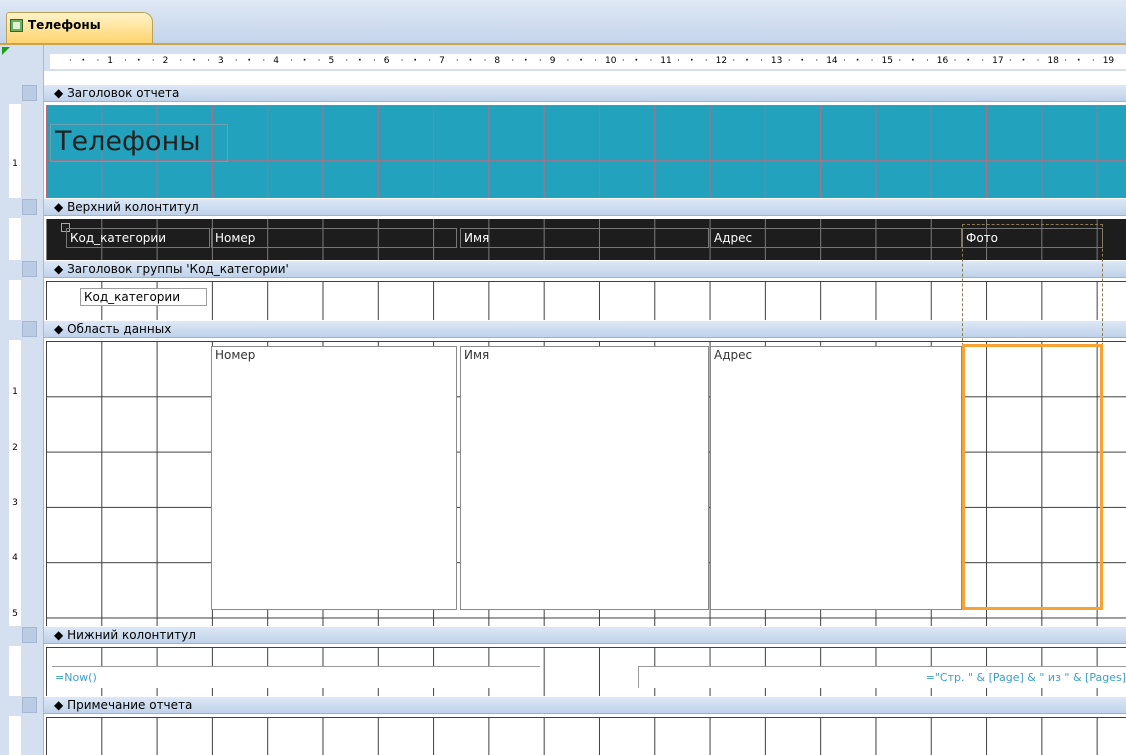  I want to click on date-formula: =Now(), so click(76, 677).